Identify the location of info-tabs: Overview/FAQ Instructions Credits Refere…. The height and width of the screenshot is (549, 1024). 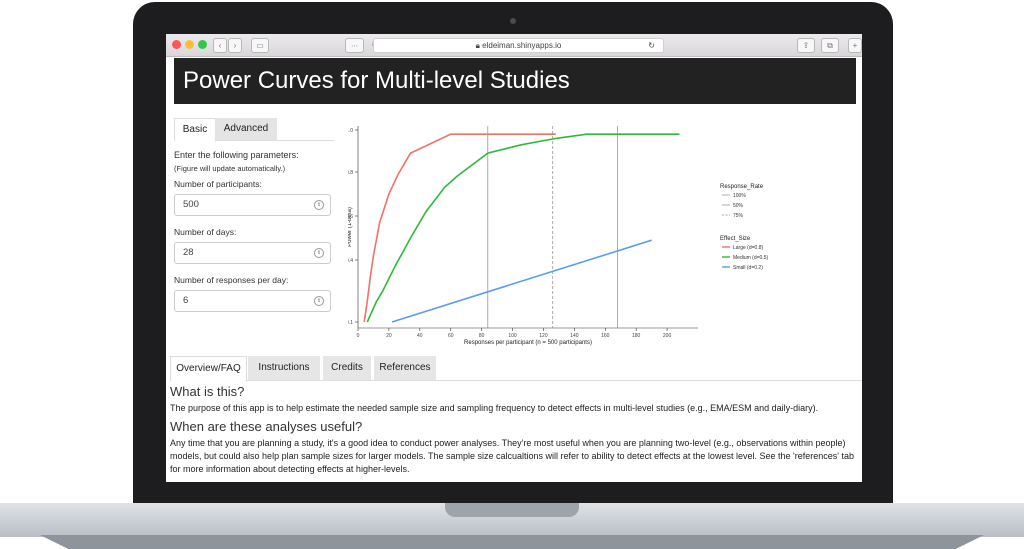
(516, 369).